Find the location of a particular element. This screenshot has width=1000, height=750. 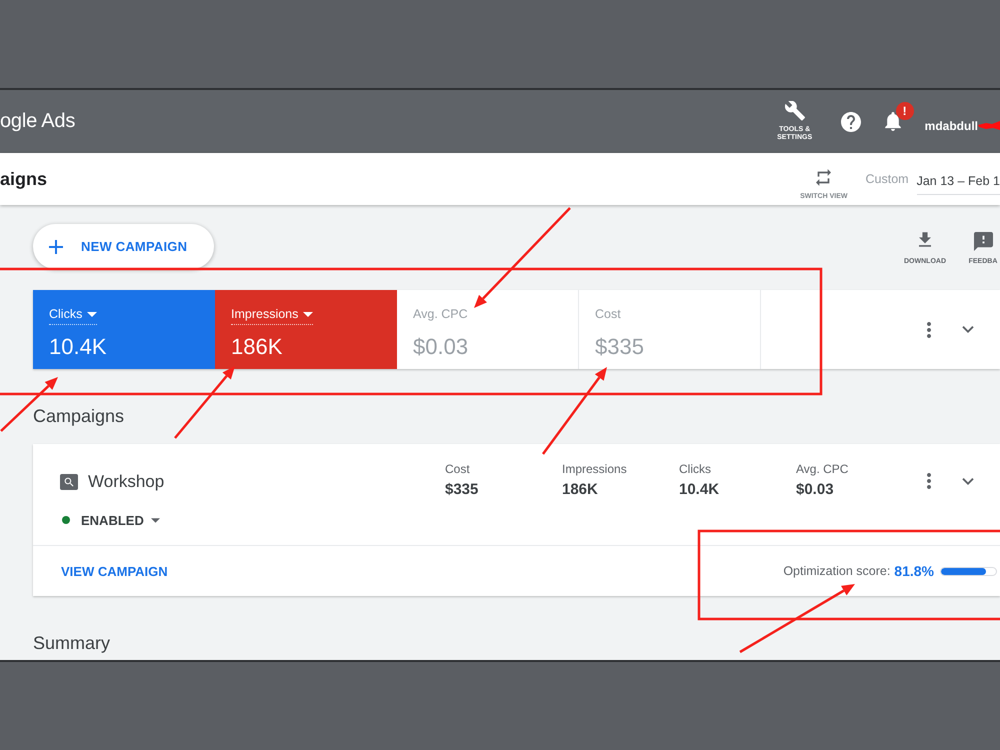

stat-label: Cost is located at coordinates (458, 469).